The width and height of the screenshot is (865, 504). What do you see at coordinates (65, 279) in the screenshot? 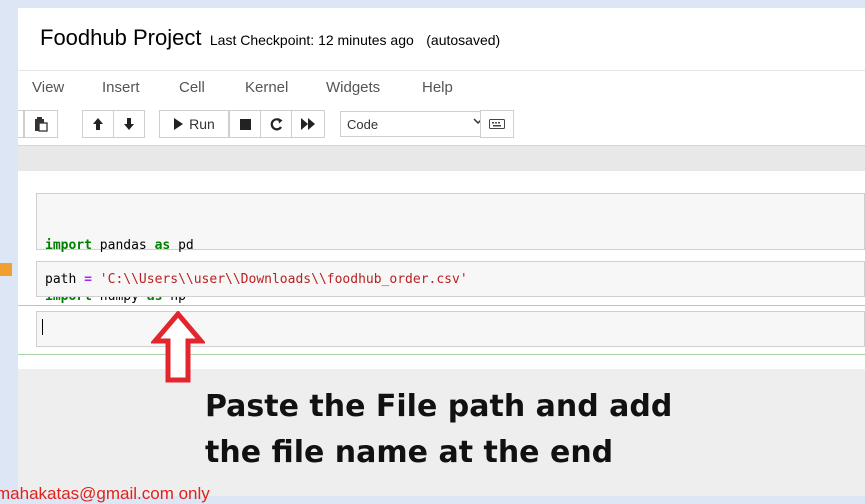
I see `code-token: path` at bounding box center [65, 279].